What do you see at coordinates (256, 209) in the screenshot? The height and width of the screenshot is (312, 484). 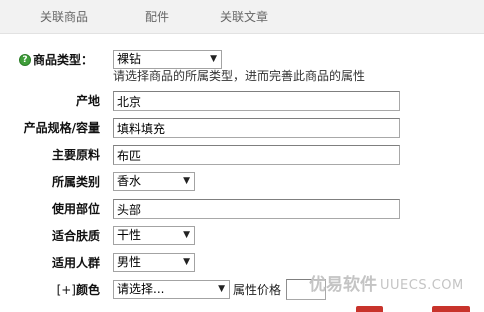 I see `usage-area-input` at bounding box center [256, 209].